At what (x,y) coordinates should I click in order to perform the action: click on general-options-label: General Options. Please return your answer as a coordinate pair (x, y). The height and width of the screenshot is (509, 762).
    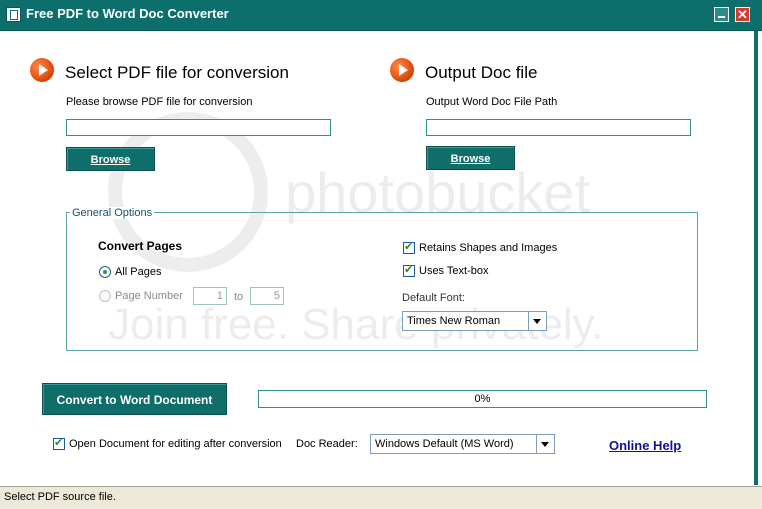
    Looking at the image, I should click on (112, 213).